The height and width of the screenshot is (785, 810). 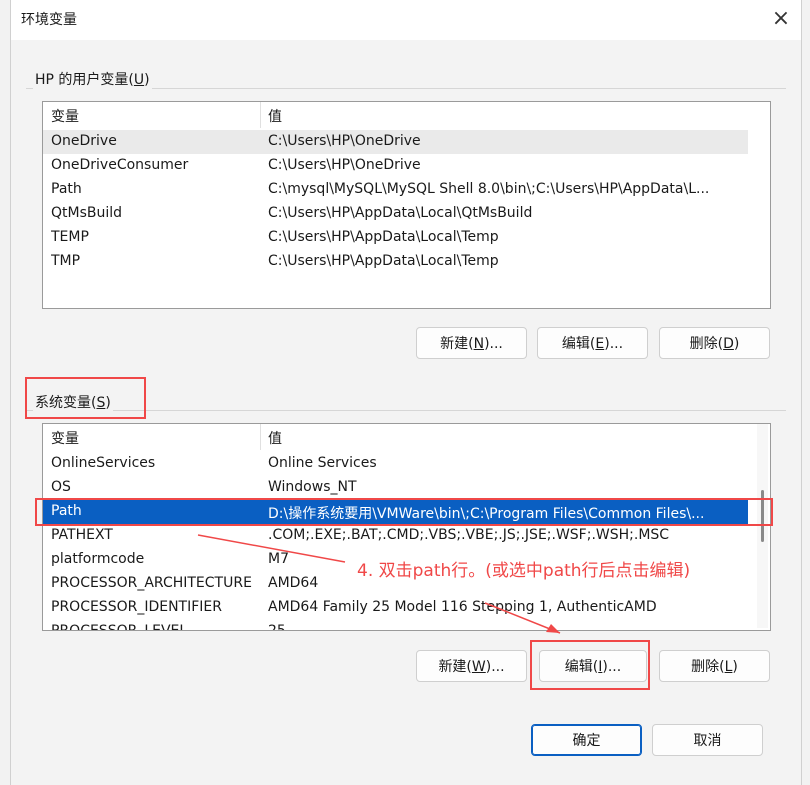 I want to click on arrow-line-left, so click(x=271, y=548).